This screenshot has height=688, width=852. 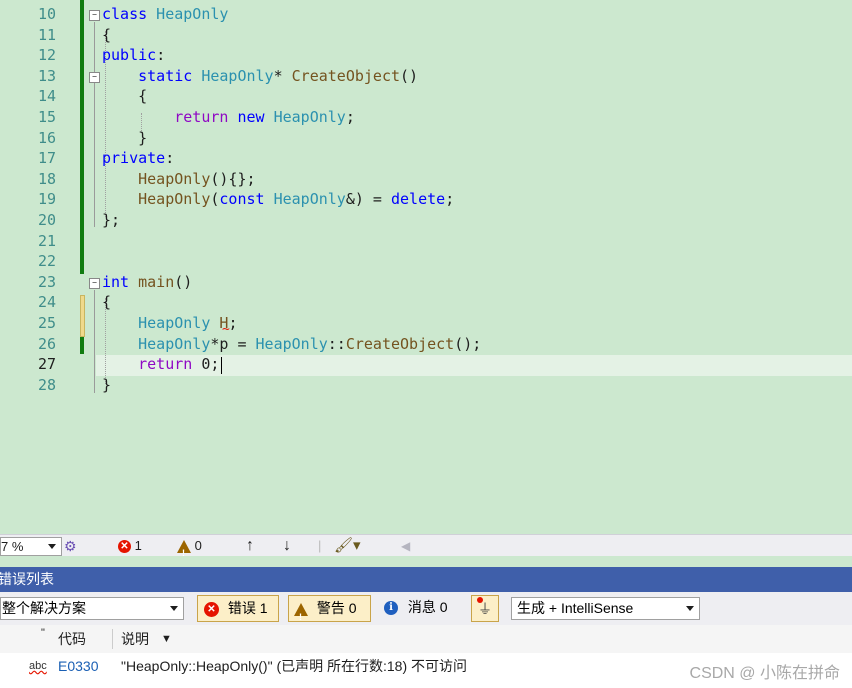 I want to click on code-text: return new HeapOnly;, so click(x=264, y=117).